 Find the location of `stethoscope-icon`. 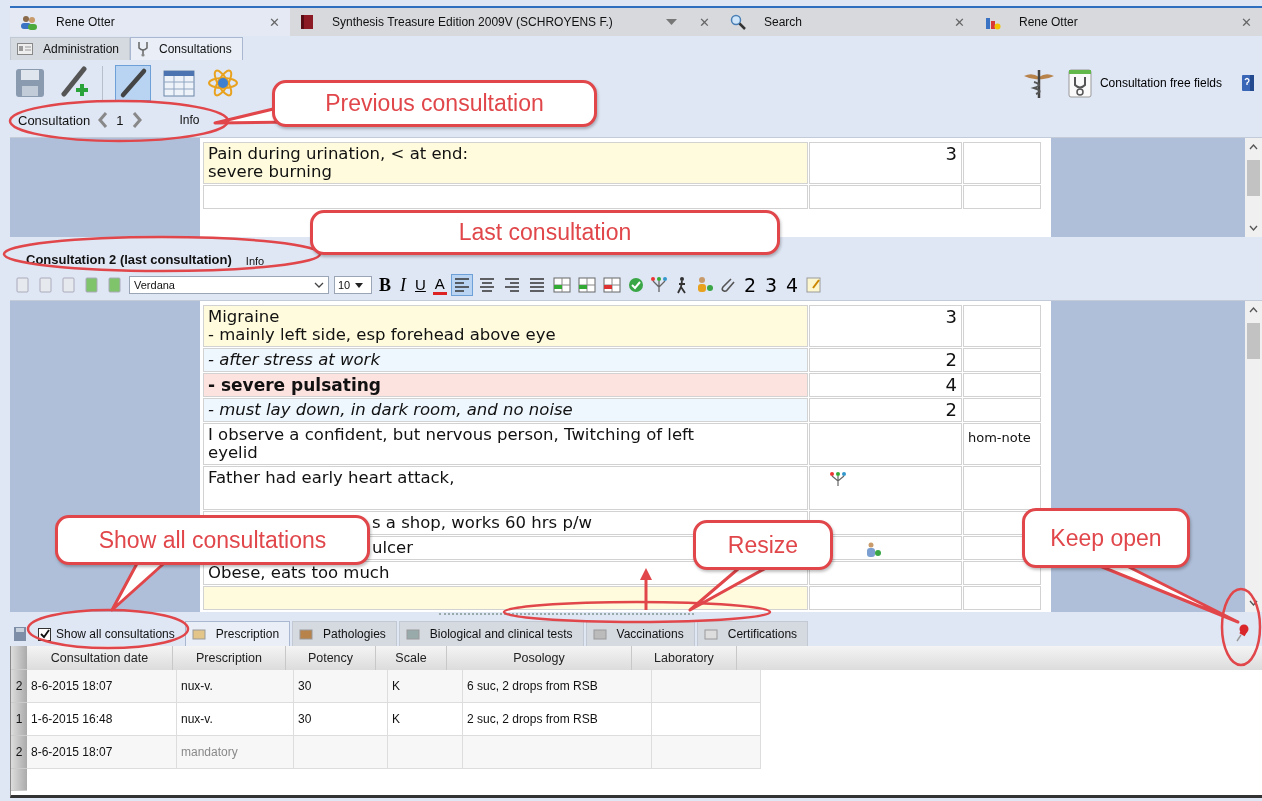

stethoscope-icon is located at coordinates (143, 49).